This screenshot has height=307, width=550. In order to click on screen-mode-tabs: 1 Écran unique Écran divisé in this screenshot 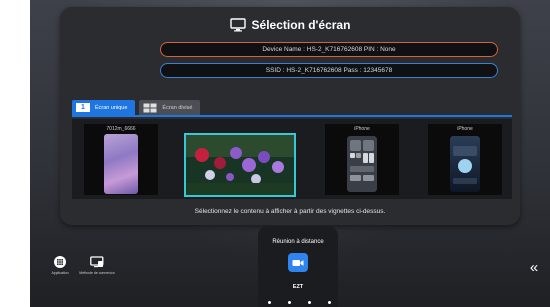, I will do `click(136, 107)`.